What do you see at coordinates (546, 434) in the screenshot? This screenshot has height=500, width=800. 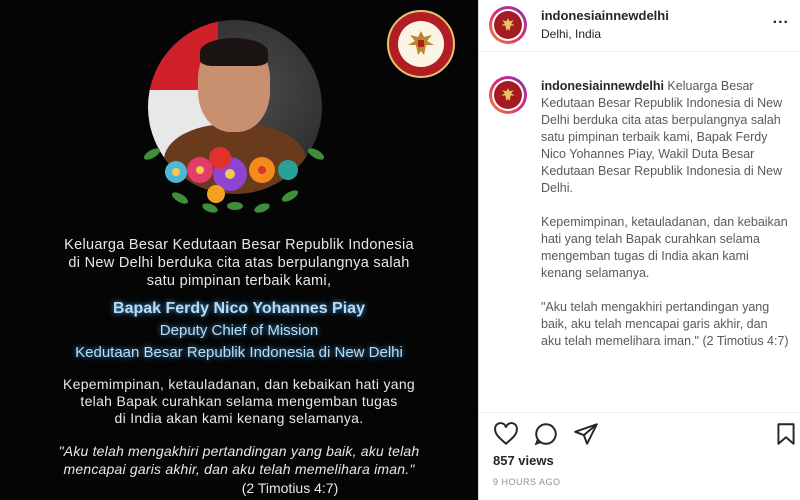 I see `comment-icon` at bounding box center [546, 434].